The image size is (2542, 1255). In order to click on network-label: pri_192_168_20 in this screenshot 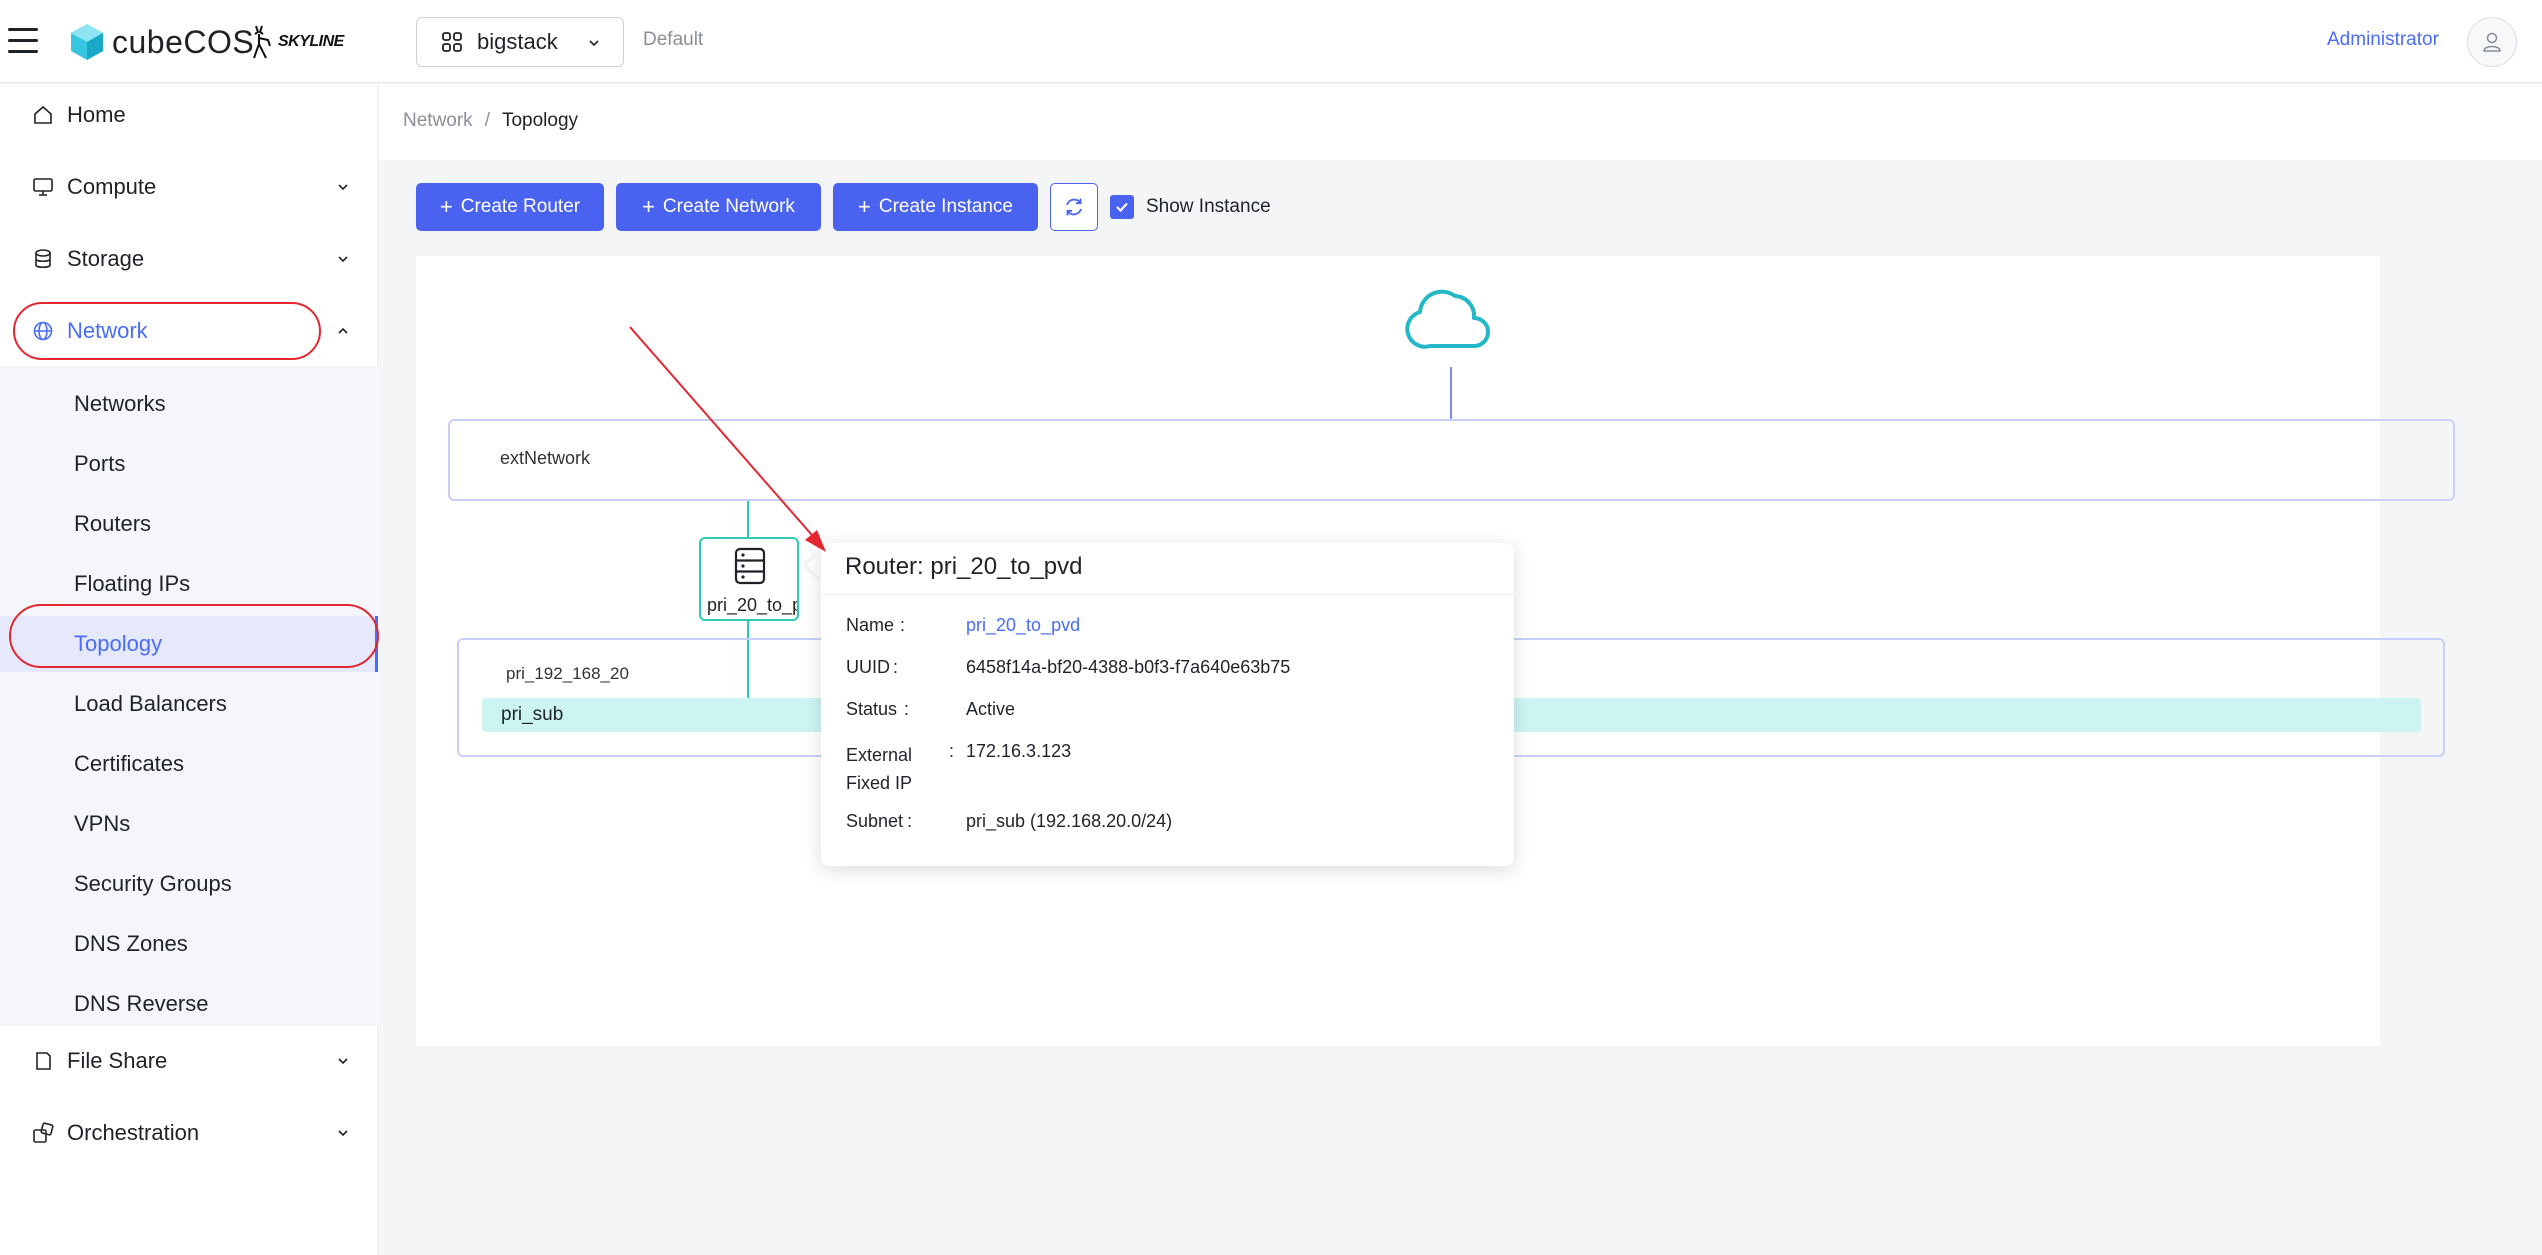, I will do `click(567, 673)`.